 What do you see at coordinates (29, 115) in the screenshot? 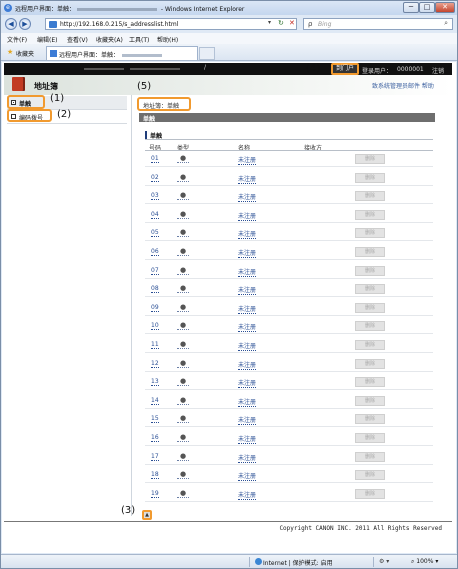
I see `callout-box-coded-dial` at bounding box center [29, 115].